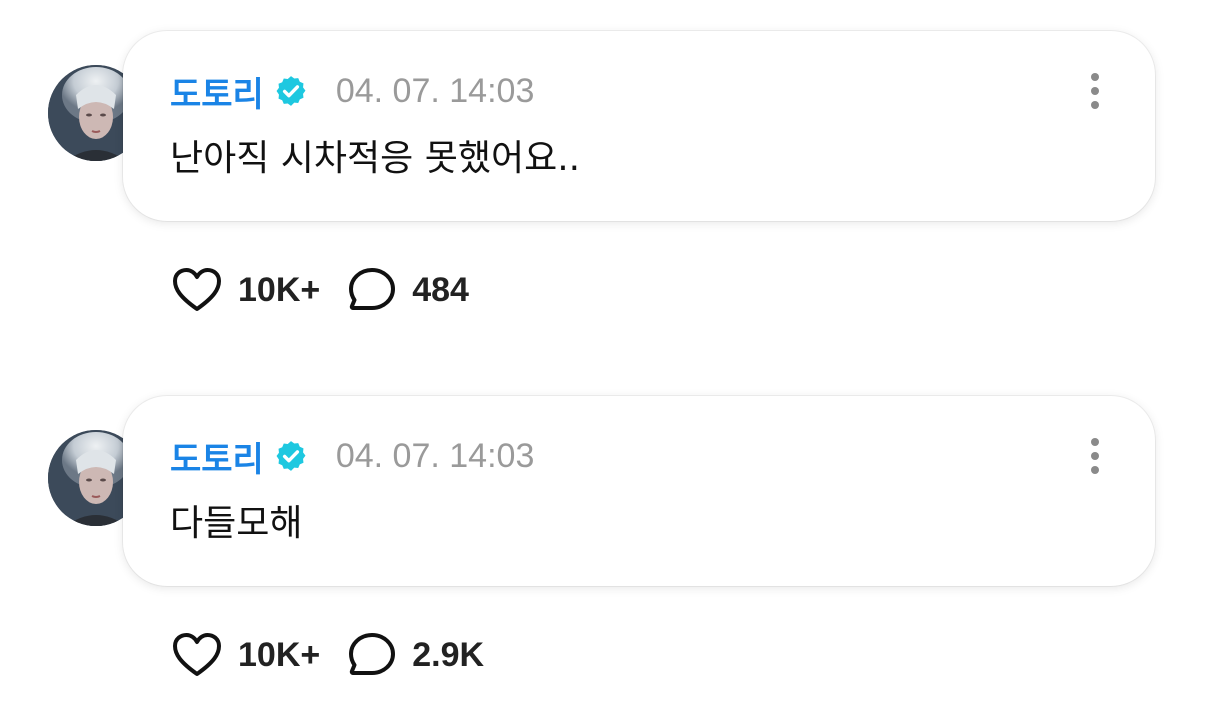 This screenshot has width=1206, height=726. What do you see at coordinates (448, 654) in the screenshot?
I see `reply-count: 2.9K` at bounding box center [448, 654].